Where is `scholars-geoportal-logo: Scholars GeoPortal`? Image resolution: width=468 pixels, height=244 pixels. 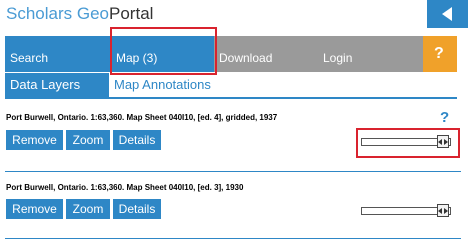
scholars-geoportal-logo: Scholars GeoPortal is located at coordinates (79, 14).